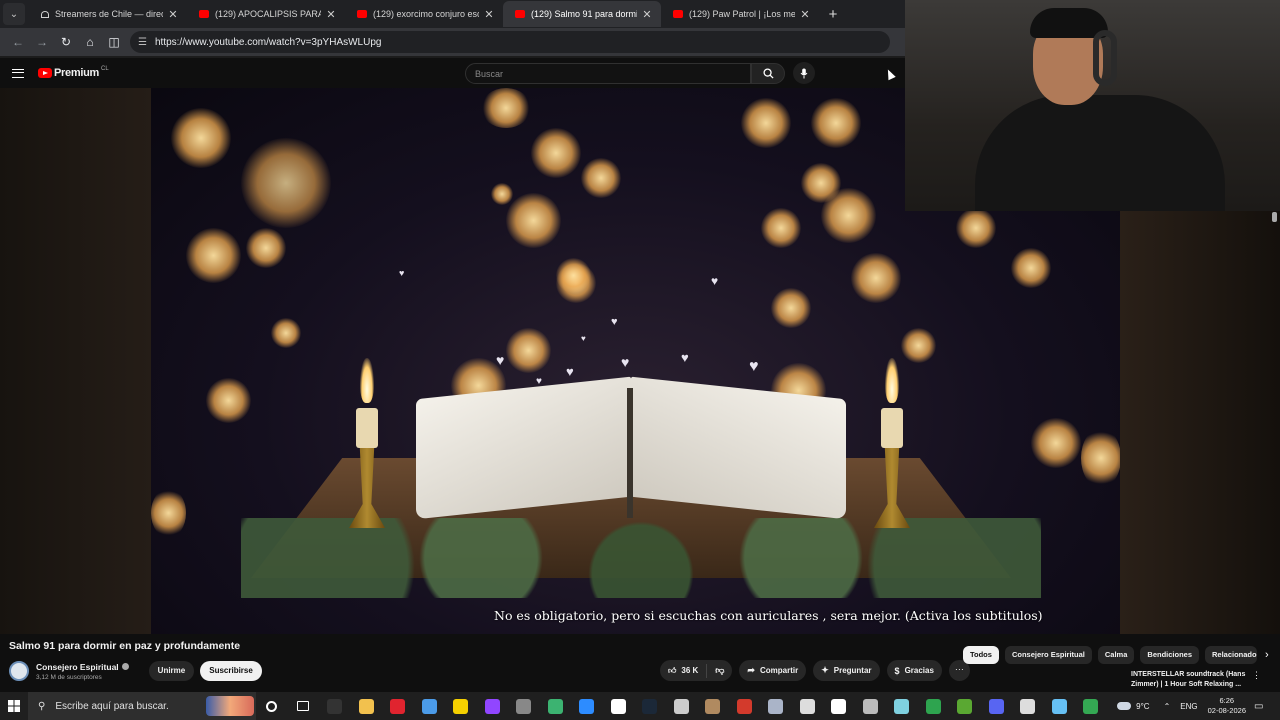 The image size is (1280, 720). I want to click on cortana-icon, so click(272, 706).